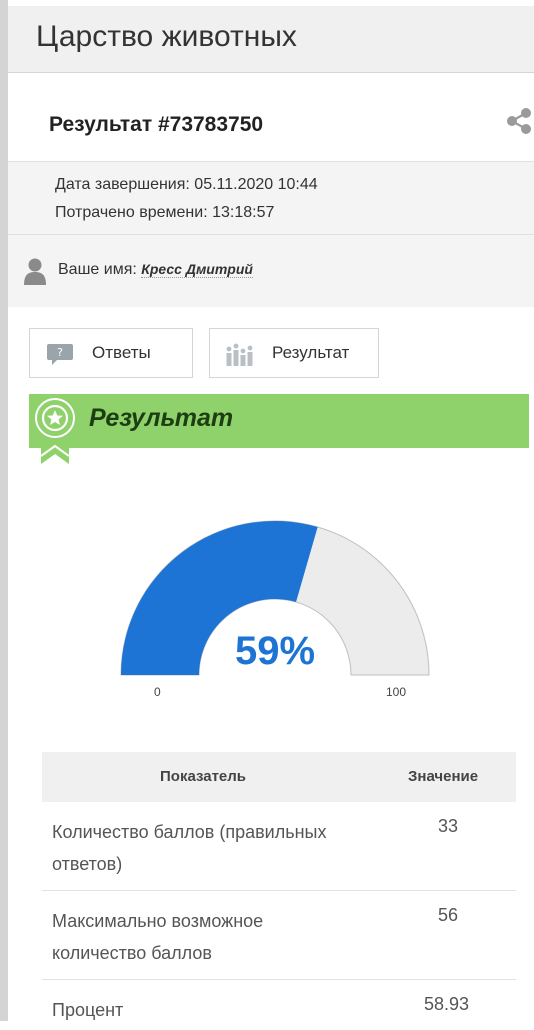 Image resolution: width=534 pixels, height=1030 pixels. I want to click on award-badge-icon, so click(55, 431).